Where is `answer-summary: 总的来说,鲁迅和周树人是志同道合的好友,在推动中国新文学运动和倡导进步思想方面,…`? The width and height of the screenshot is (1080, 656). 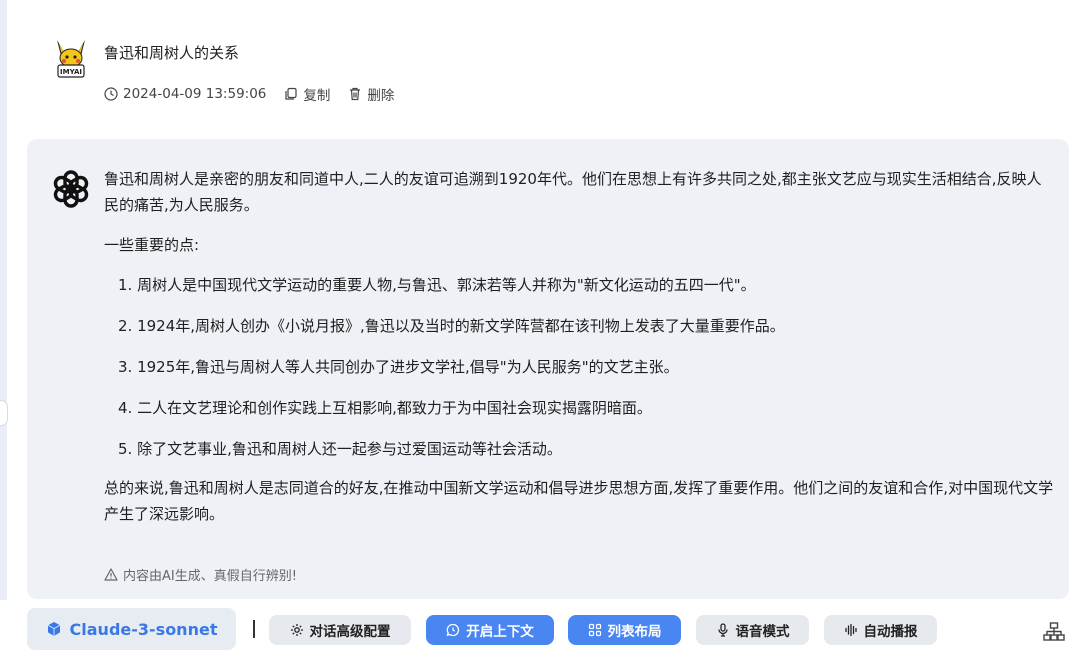
answer-summary: 总的来说,鲁迅和周树人是志同道合的好友,在推动中国新文学运动和倡导进步思想方面,… is located at coordinates (579, 501).